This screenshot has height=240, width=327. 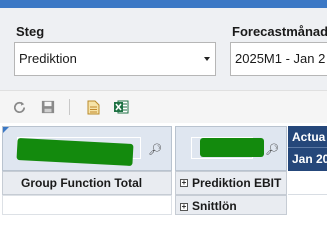 I want to click on toolbar-separator, so click(x=69, y=107).